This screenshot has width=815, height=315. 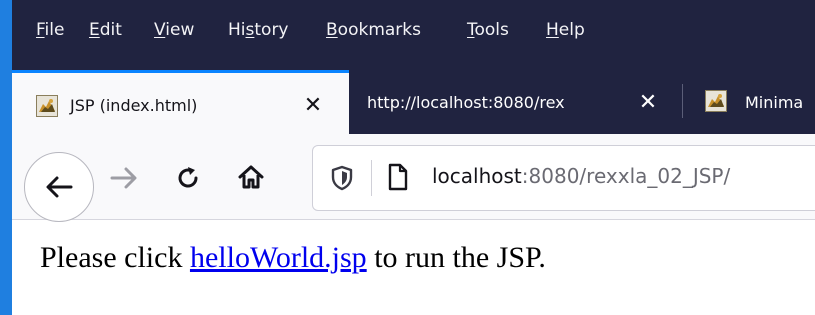 I want to click on tab-jsp-index: JSP (index.html) ✕, so click(x=180, y=102).